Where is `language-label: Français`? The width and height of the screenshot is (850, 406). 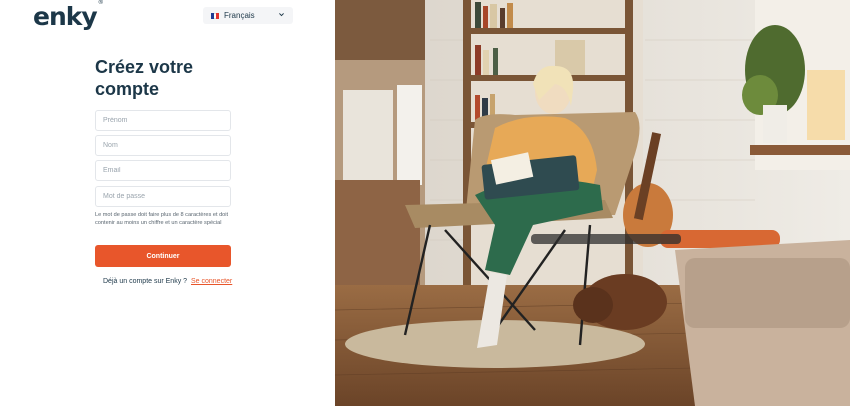
language-label: Français is located at coordinates (239, 15).